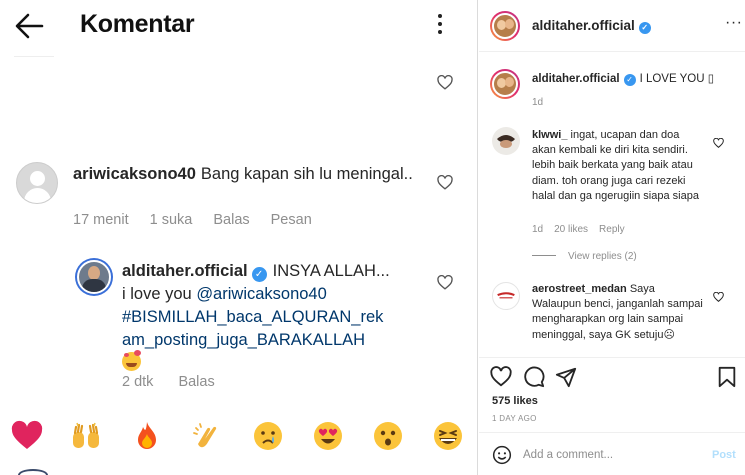 The height and width of the screenshot is (475, 745). I want to click on comment-body: Bang kapan sih lu meningal.., so click(306, 174).